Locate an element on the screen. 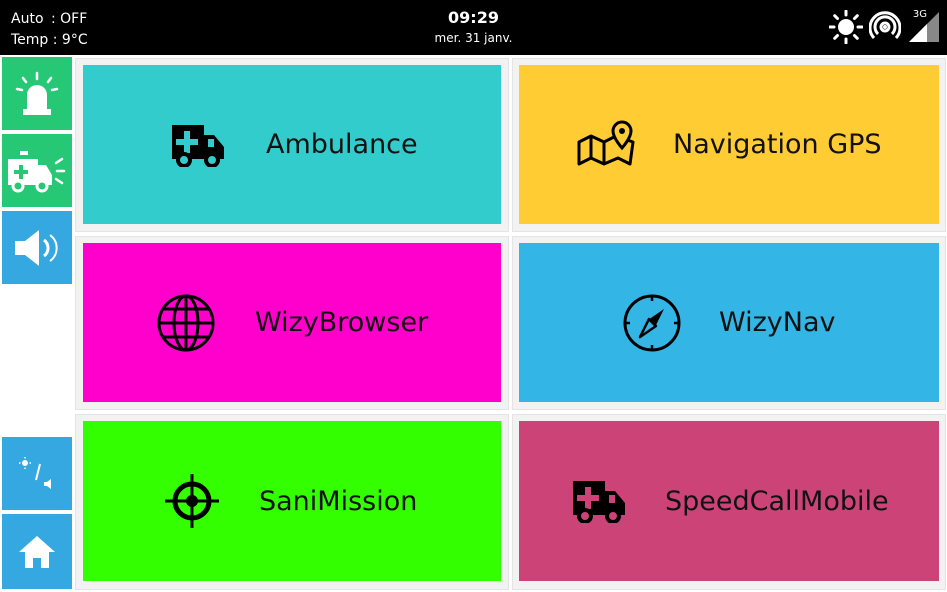 This screenshot has width=947, height=592. speedcallmobile-label: SpeedCallMobile is located at coordinates (777, 501).